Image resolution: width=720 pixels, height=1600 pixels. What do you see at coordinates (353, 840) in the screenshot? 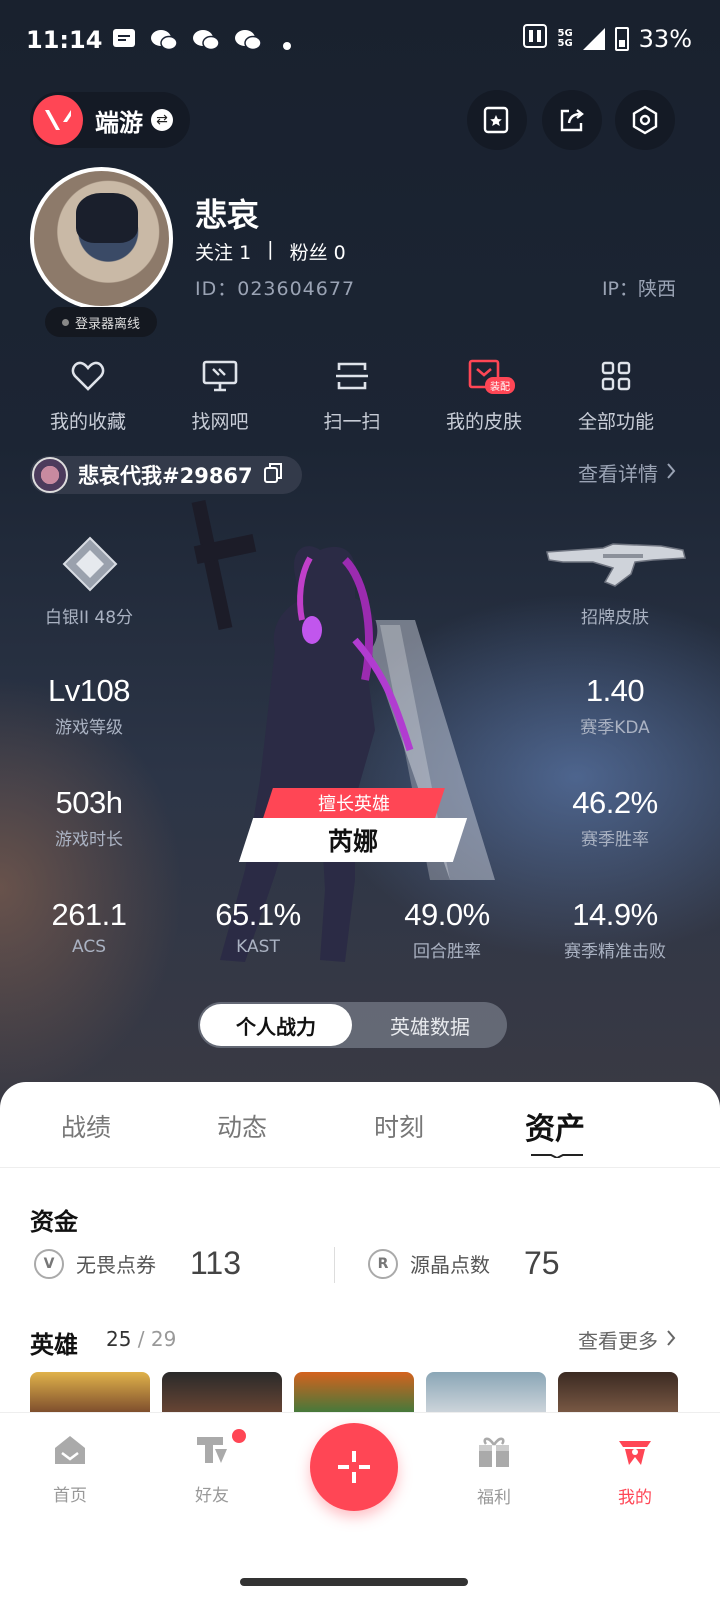
I see `favorite-agent-name: 芮娜` at bounding box center [353, 840].